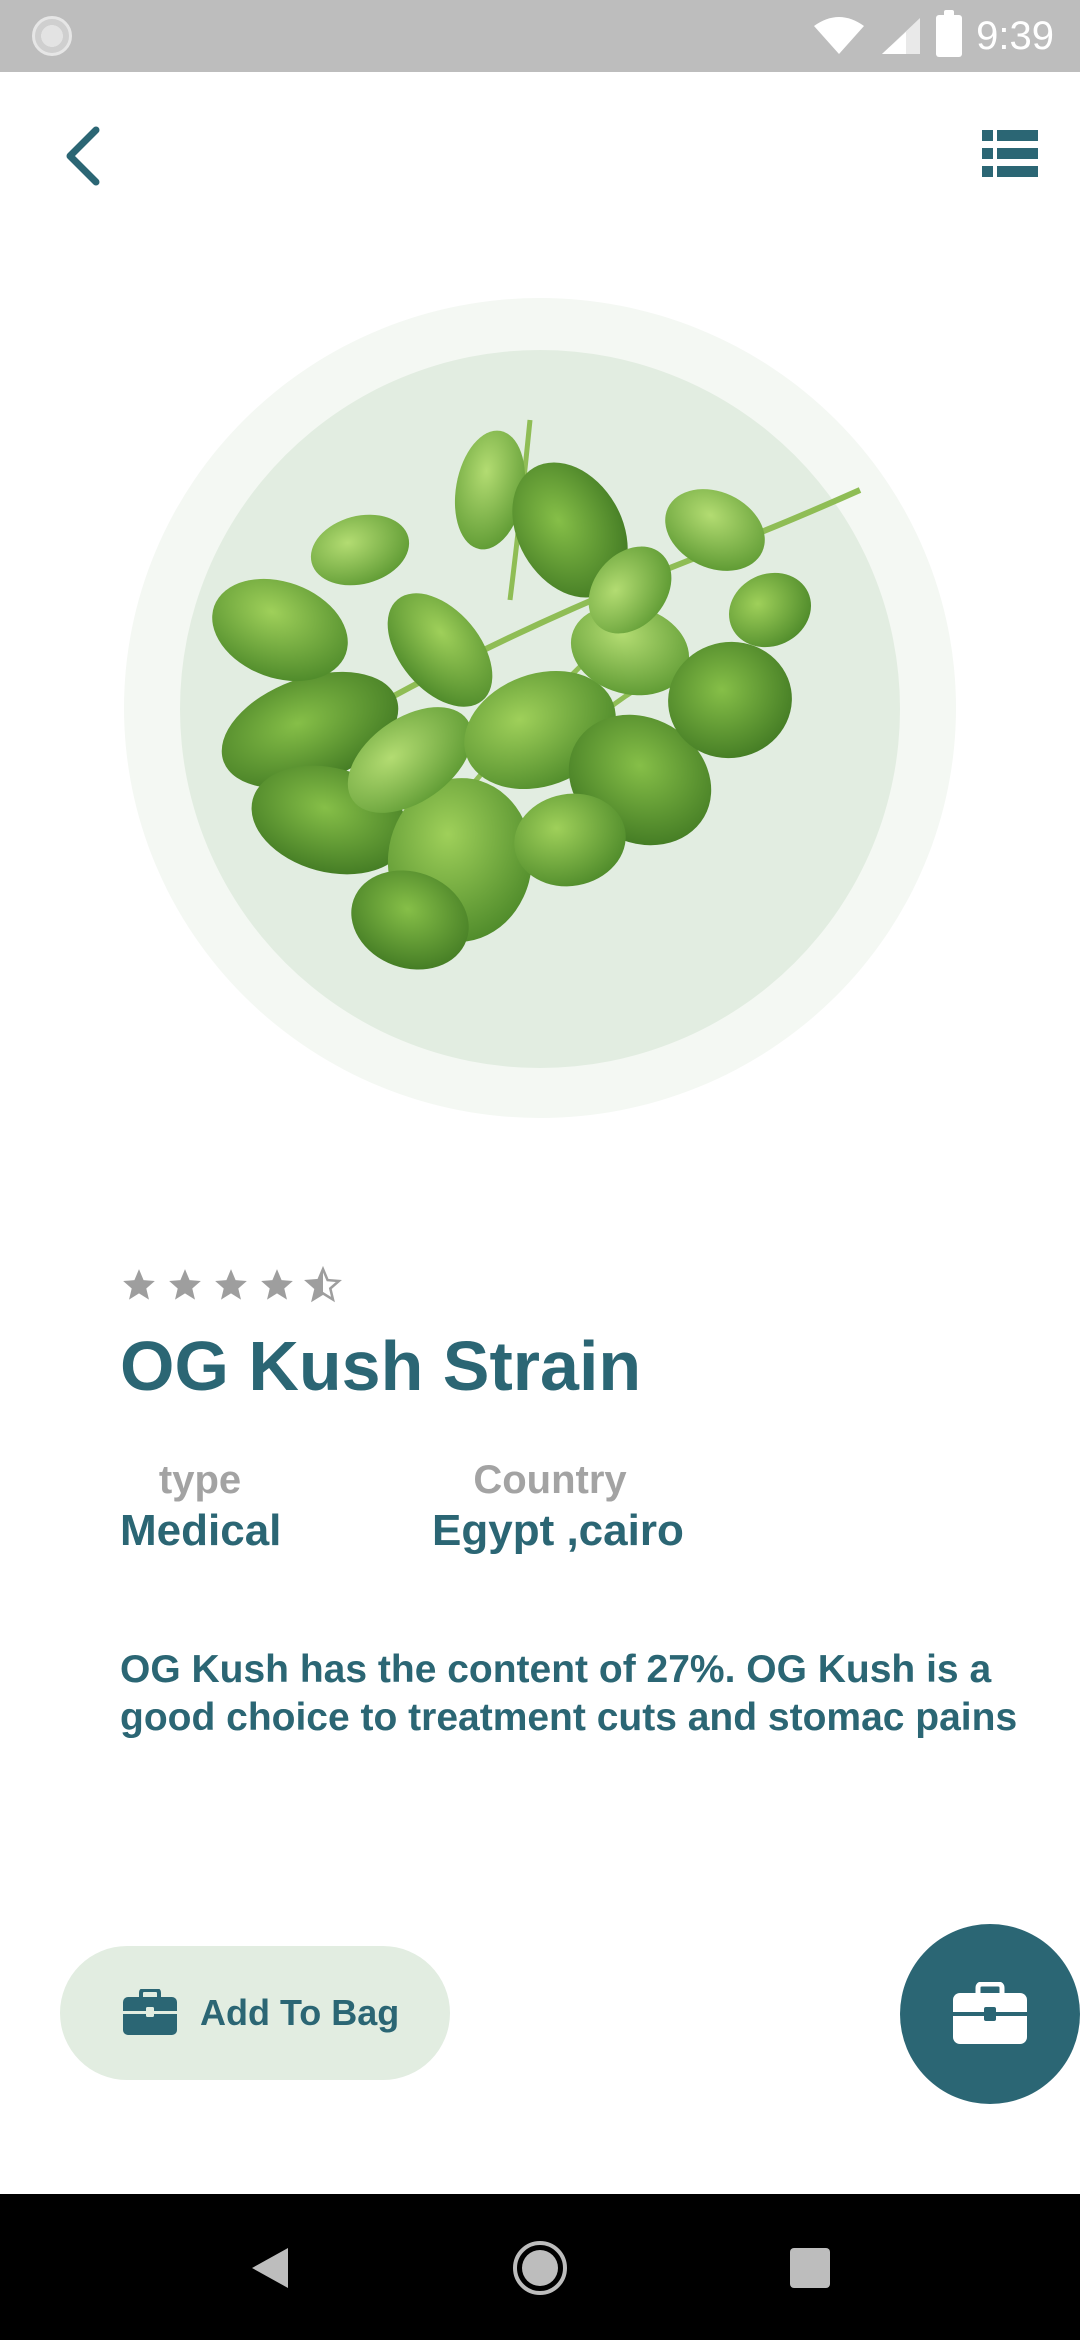 This screenshot has height=2340, width=1080. What do you see at coordinates (270, 2268) in the screenshot?
I see `nav-back-icon` at bounding box center [270, 2268].